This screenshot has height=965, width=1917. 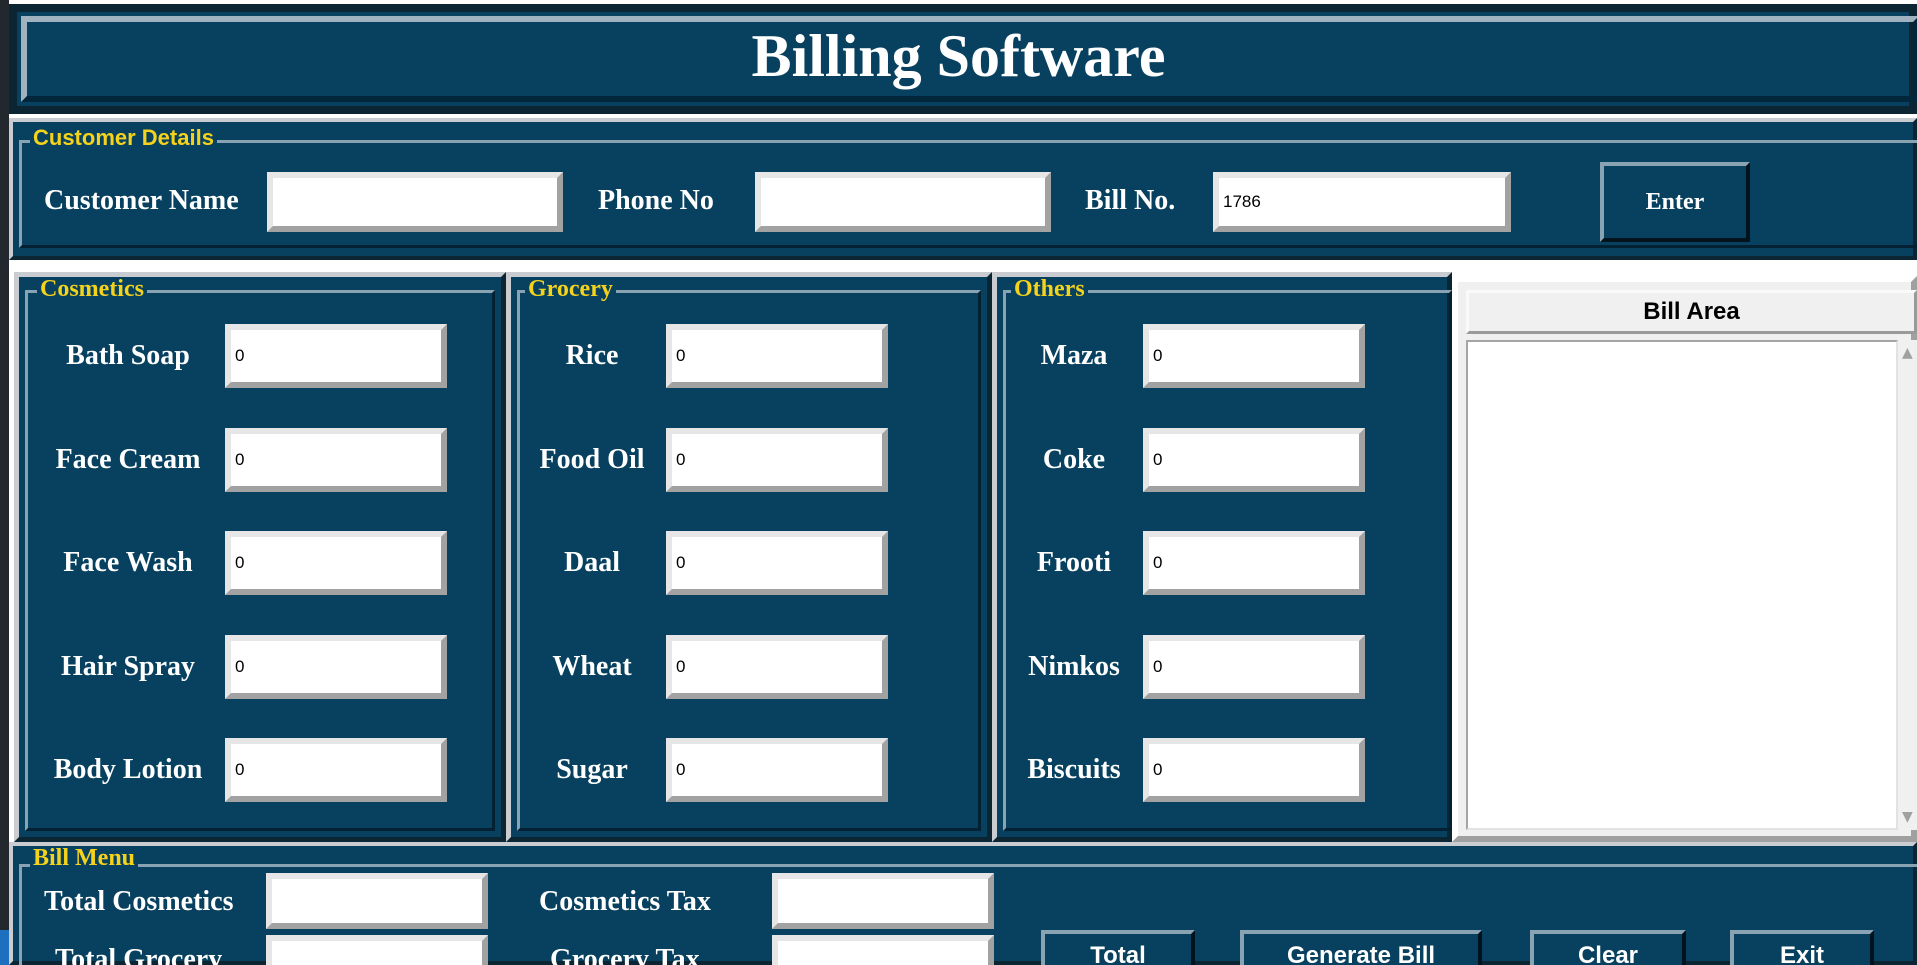 What do you see at coordinates (139, 901) in the screenshot?
I see `total-cosmetics-label: Total Cosmetics` at bounding box center [139, 901].